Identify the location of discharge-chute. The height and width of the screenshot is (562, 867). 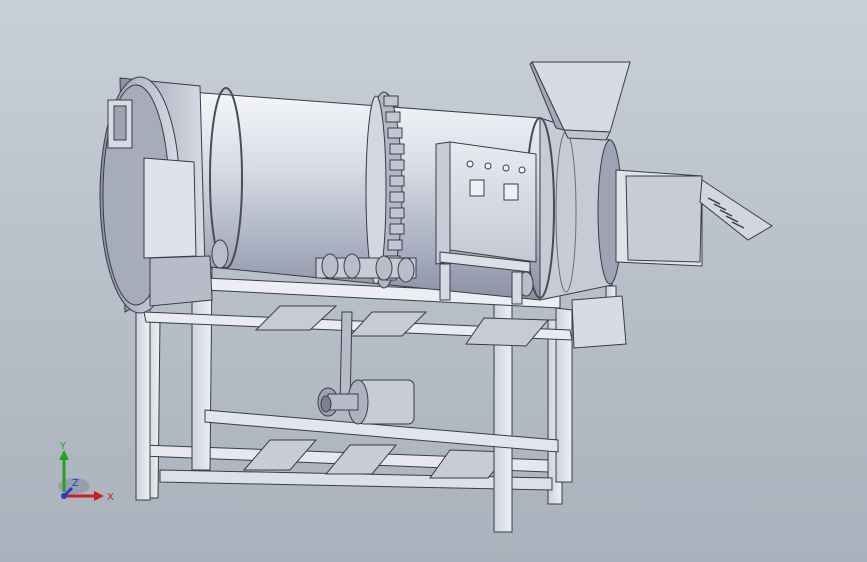
(694, 218).